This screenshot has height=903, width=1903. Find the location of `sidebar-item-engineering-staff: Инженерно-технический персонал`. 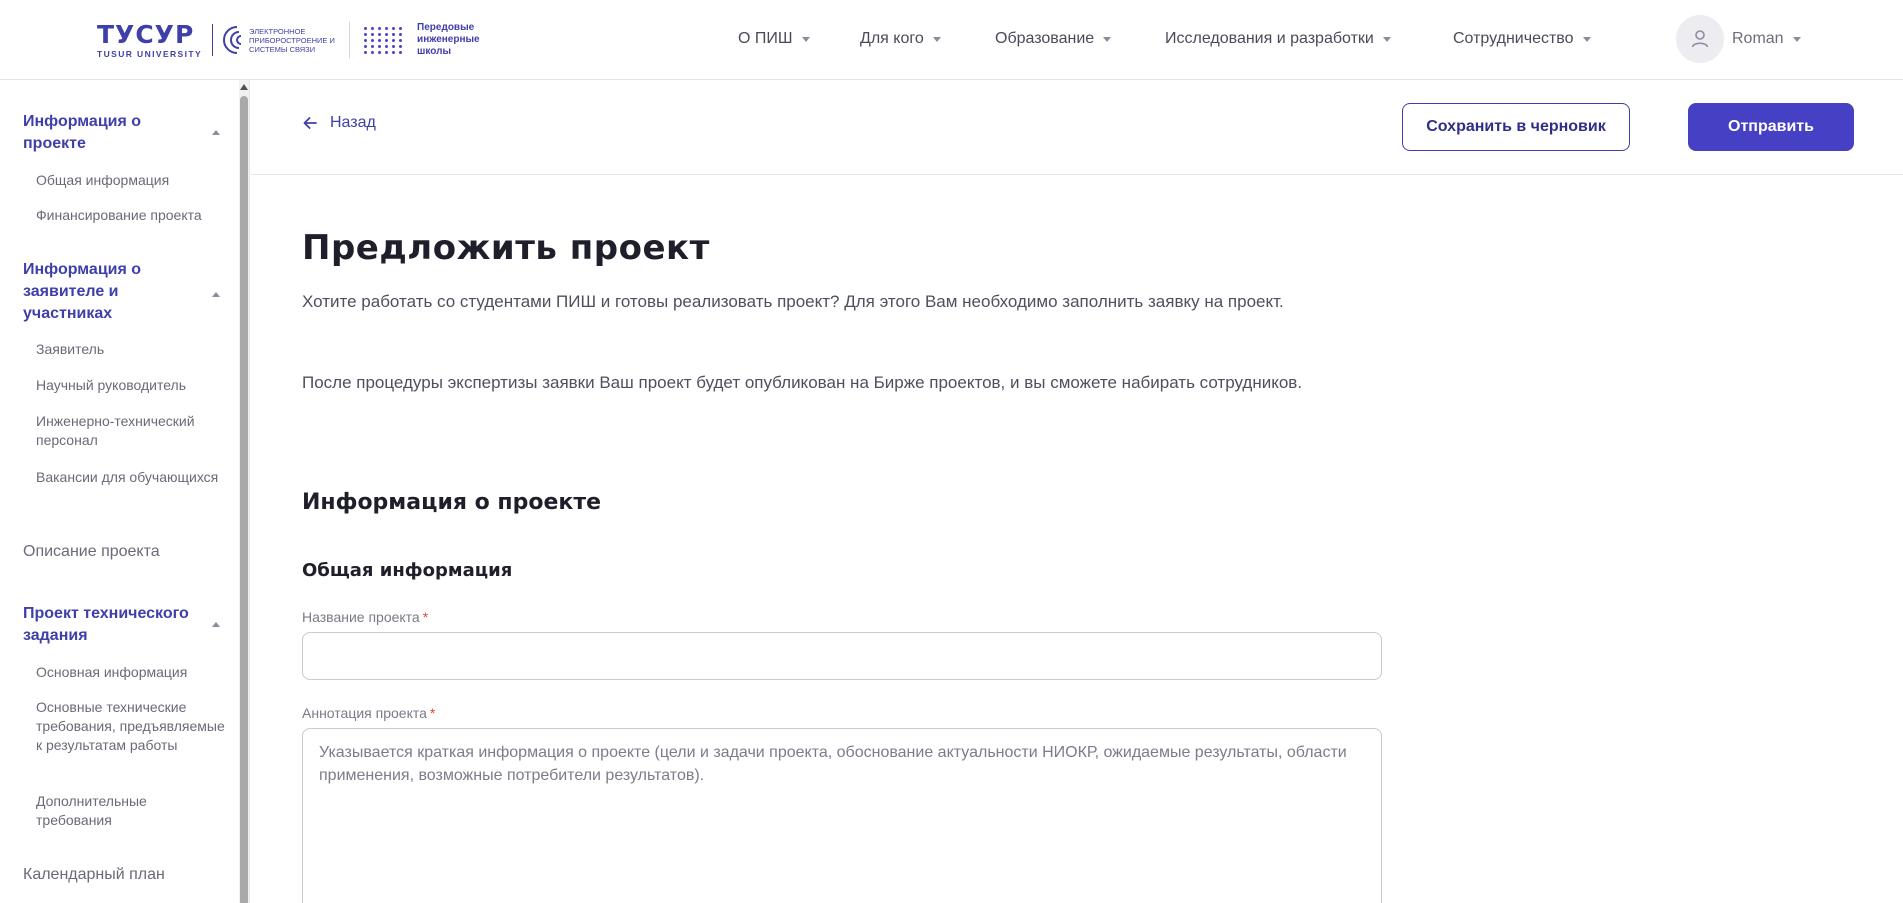

sidebar-item-engineering-staff: Инженерно-технический персонал is located at coordinates (131, 431).